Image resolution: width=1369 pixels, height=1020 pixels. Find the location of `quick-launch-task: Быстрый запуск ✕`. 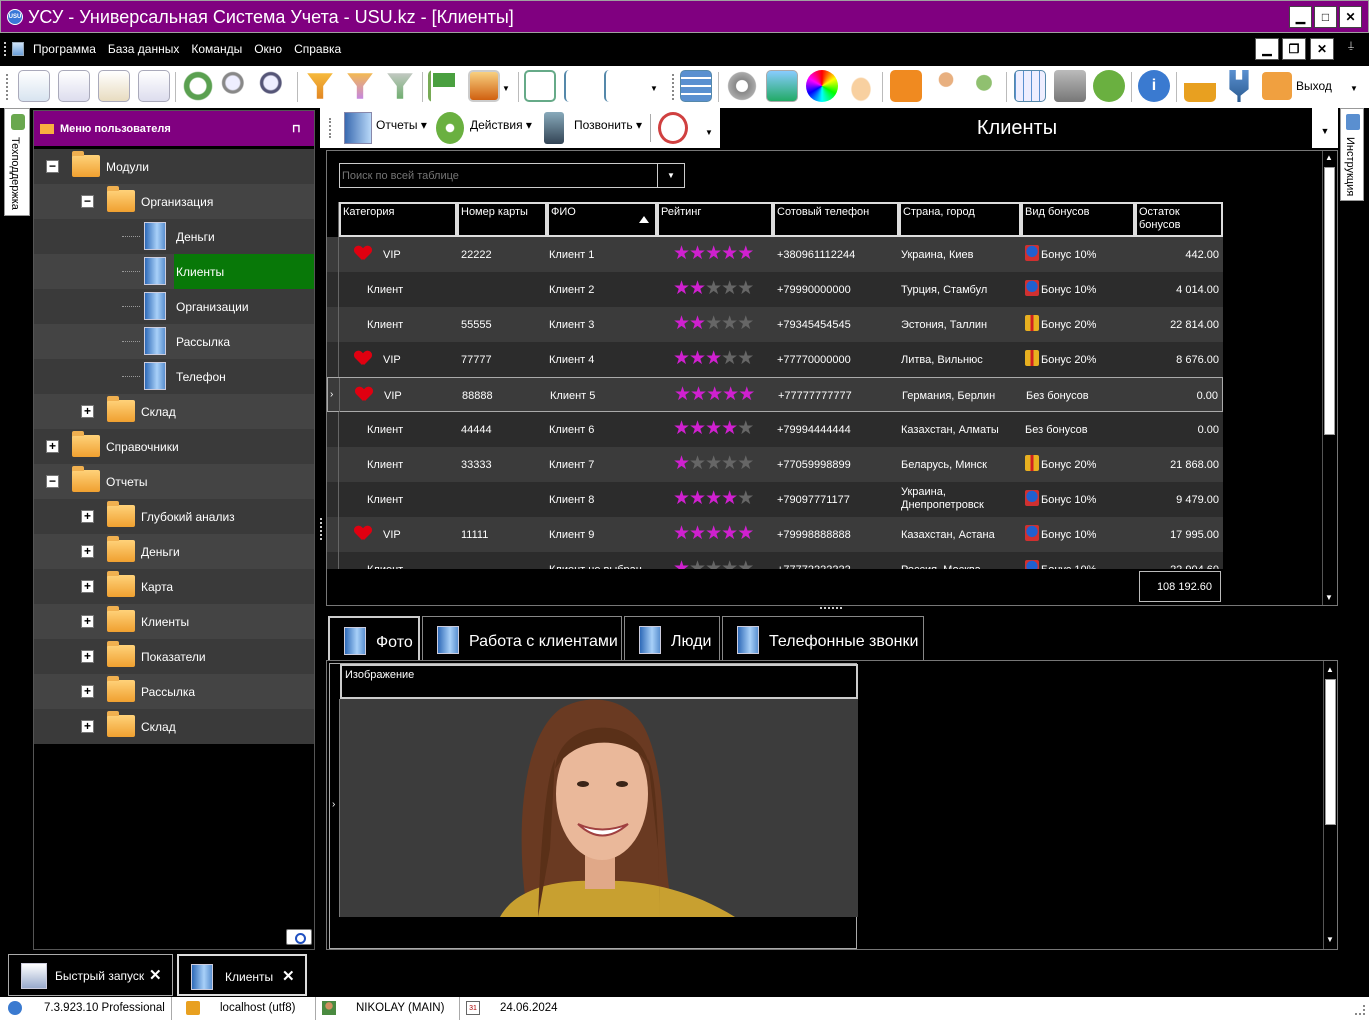

quick-launch-task: Быстрый запуск ✕ is located at coordinates (90, 975).